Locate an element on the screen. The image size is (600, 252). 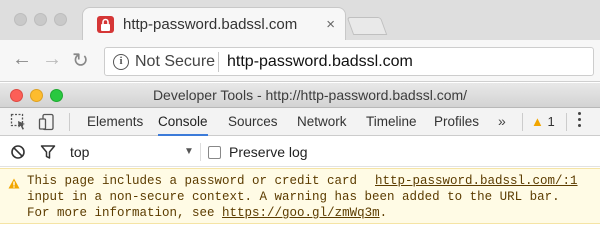
device-toolbar-icon is located at coordinates (47, 124).